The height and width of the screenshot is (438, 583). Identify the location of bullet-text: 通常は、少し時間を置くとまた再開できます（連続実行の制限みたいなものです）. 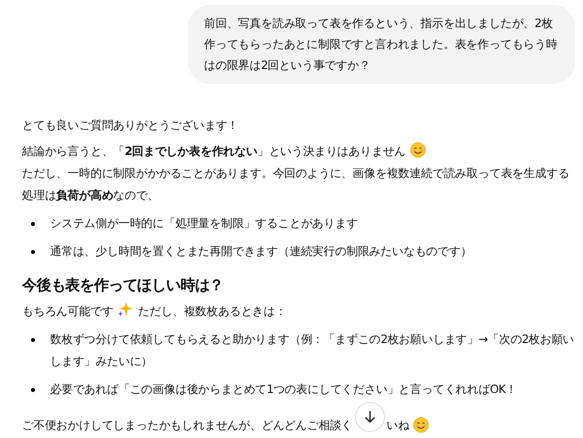
(261, 251).